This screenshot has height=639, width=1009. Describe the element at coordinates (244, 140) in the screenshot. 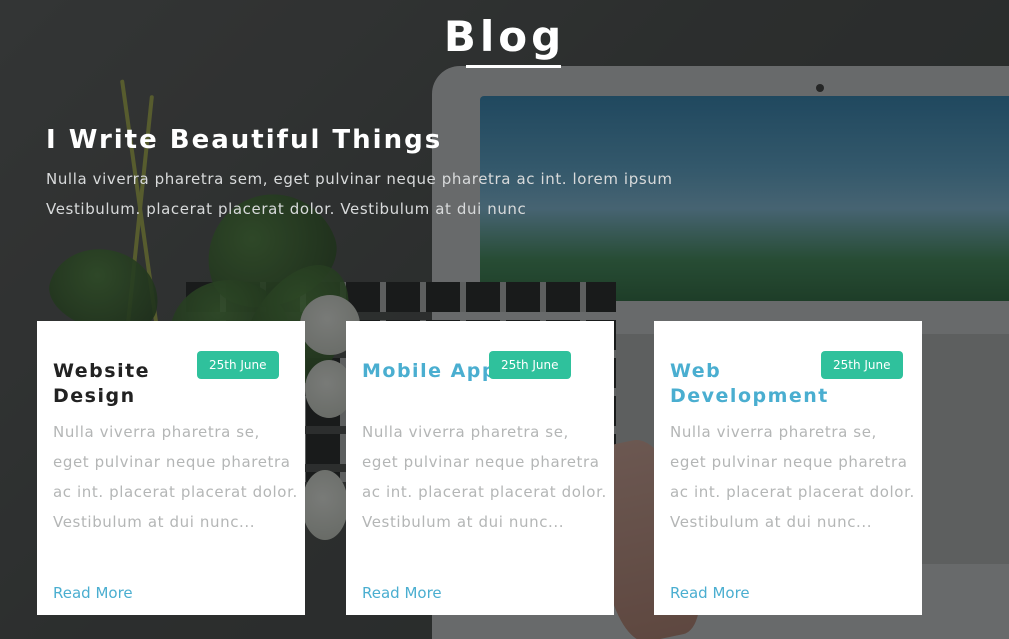

I see `hero-heading: I Write Beautiful Things` at that location.